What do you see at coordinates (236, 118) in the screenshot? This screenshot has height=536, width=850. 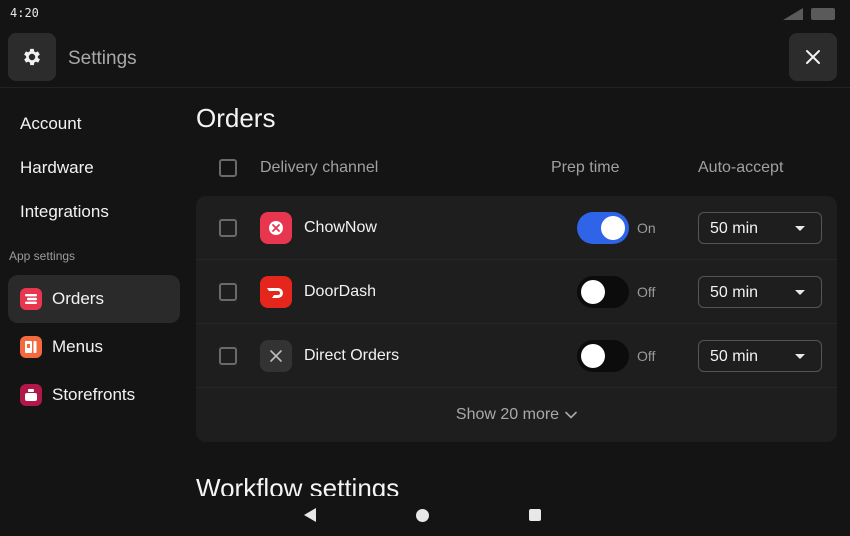 I see `page-title: Orders` at bounding box center [236, 118].